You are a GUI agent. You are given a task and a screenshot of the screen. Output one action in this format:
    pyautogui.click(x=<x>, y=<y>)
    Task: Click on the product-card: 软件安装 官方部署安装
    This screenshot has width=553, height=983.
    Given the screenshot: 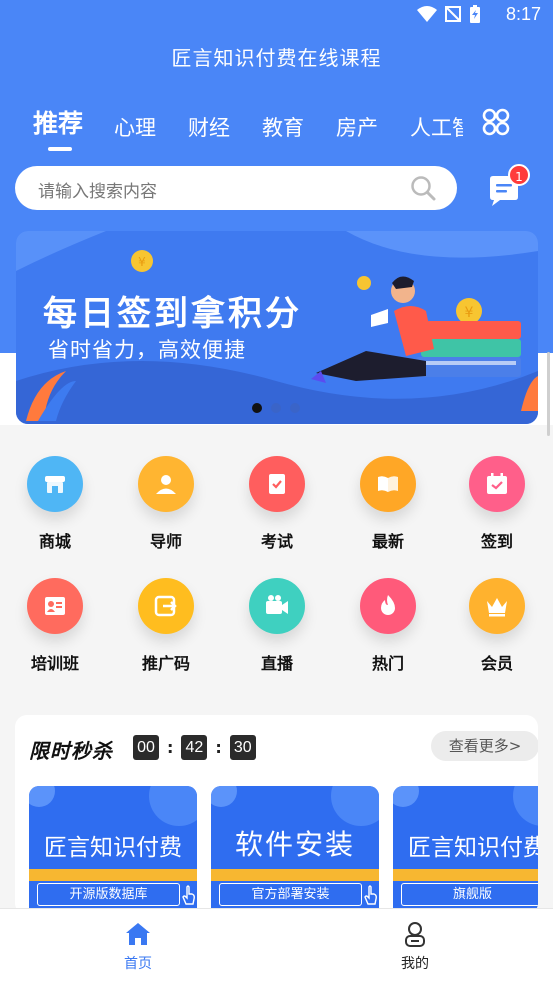 What is the action you would take?
    pyautogui.click(x=295, y=850)
    